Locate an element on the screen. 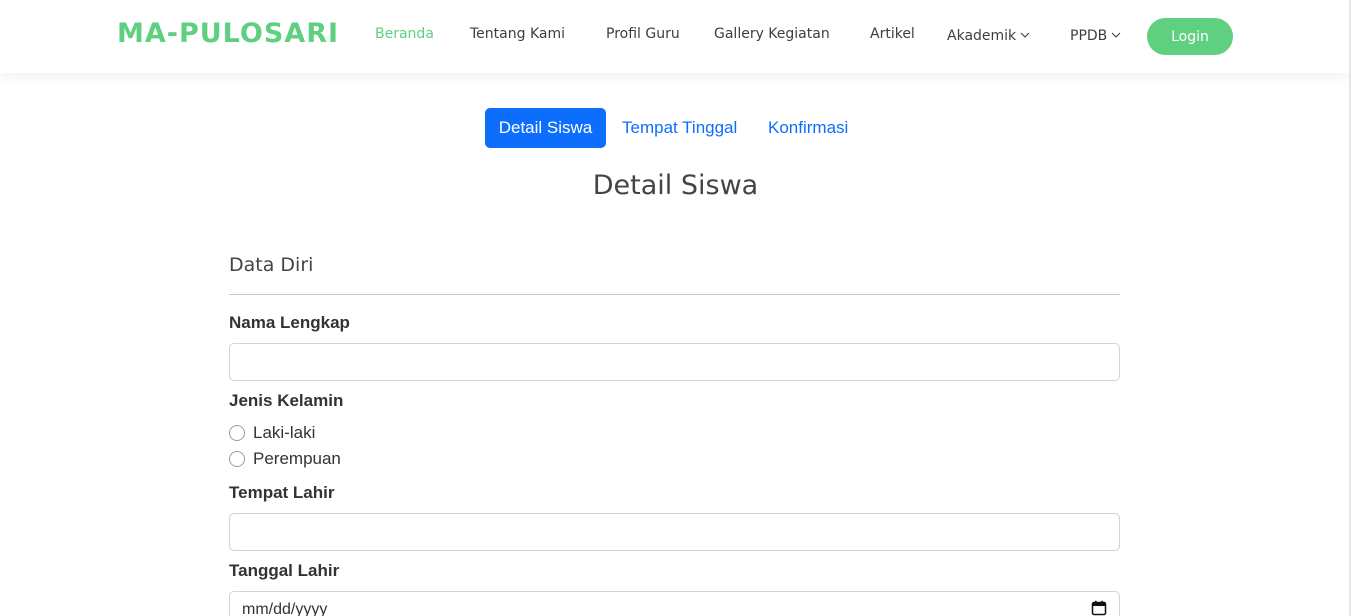 This screenshot has width=1351, height=616. section-title: Data Diri is located at coordinates (271, 265).